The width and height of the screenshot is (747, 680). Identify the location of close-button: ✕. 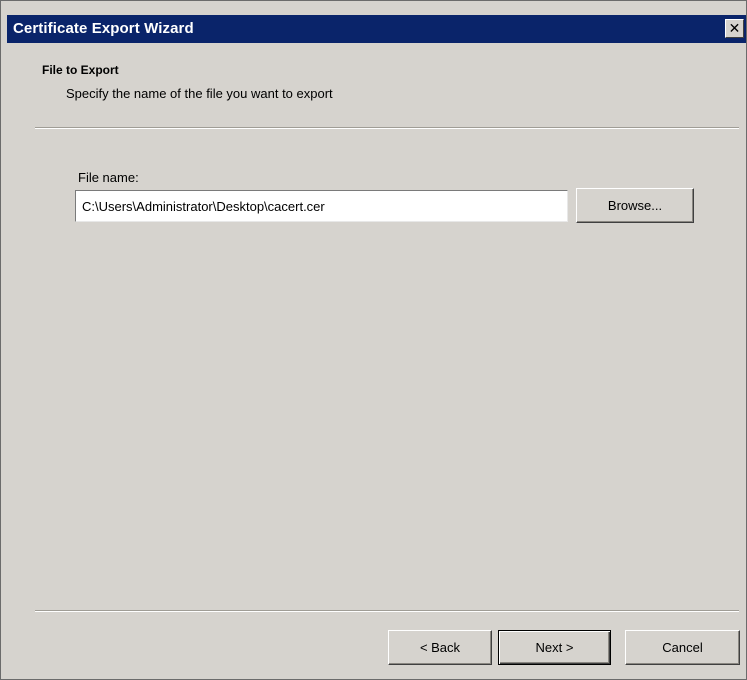
(734, 28).